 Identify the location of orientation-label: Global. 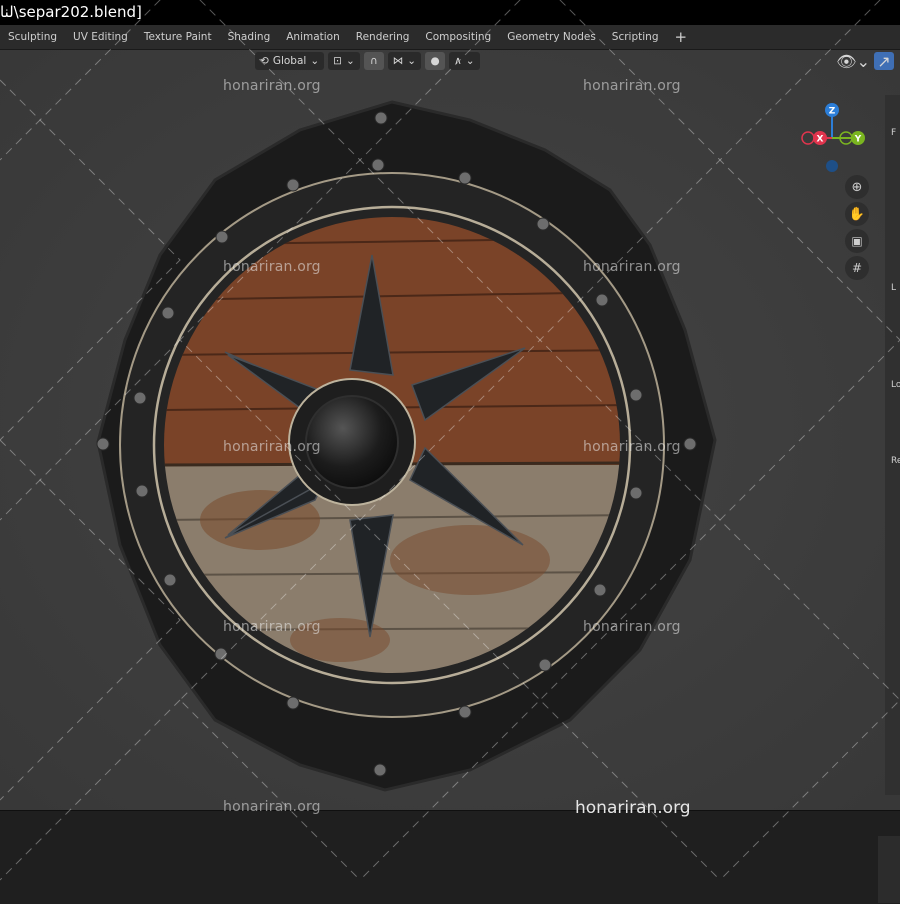
(289, 61).